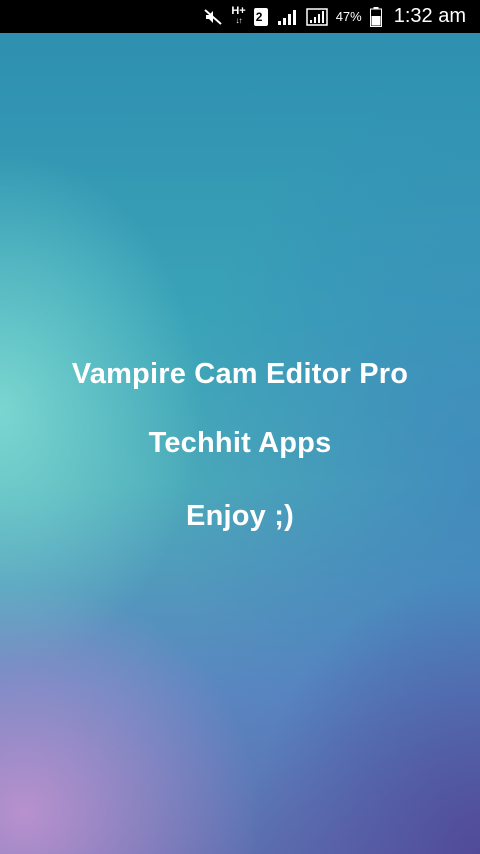 The image size is (480, 854). What do you see at coordinates (348, 16) in the screenshot?
I see `battery-percent: 47%` at bounding box center [348, 16].